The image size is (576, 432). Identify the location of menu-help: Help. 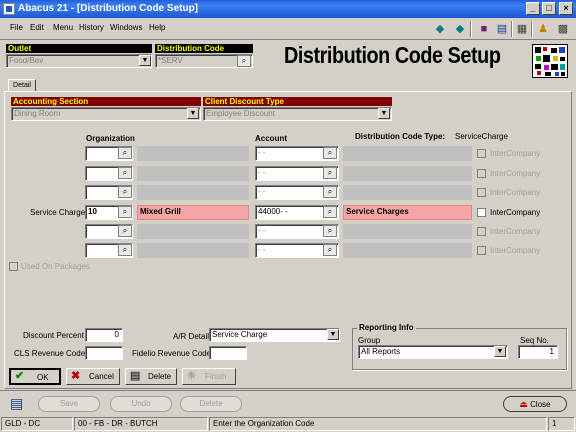
(157, 27).